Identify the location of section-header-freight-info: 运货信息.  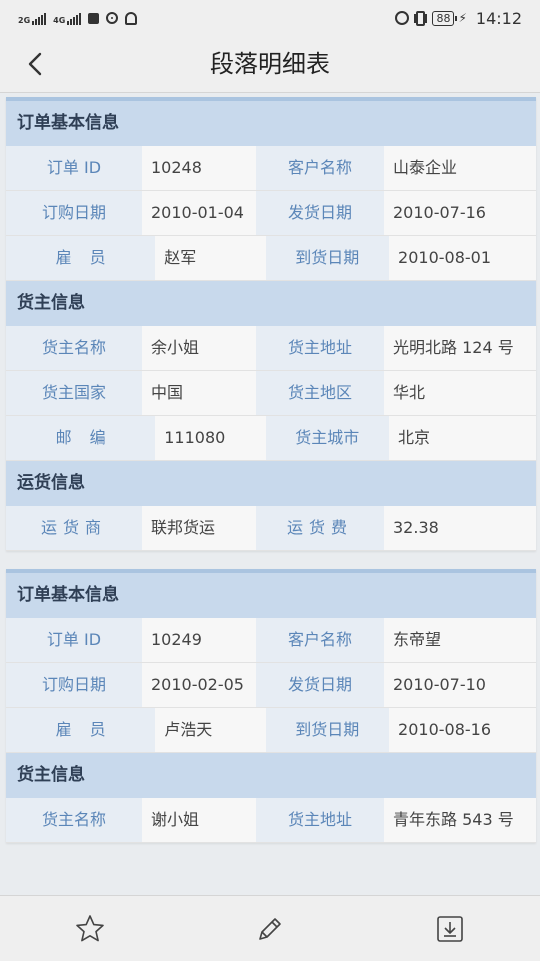
(271, 483).